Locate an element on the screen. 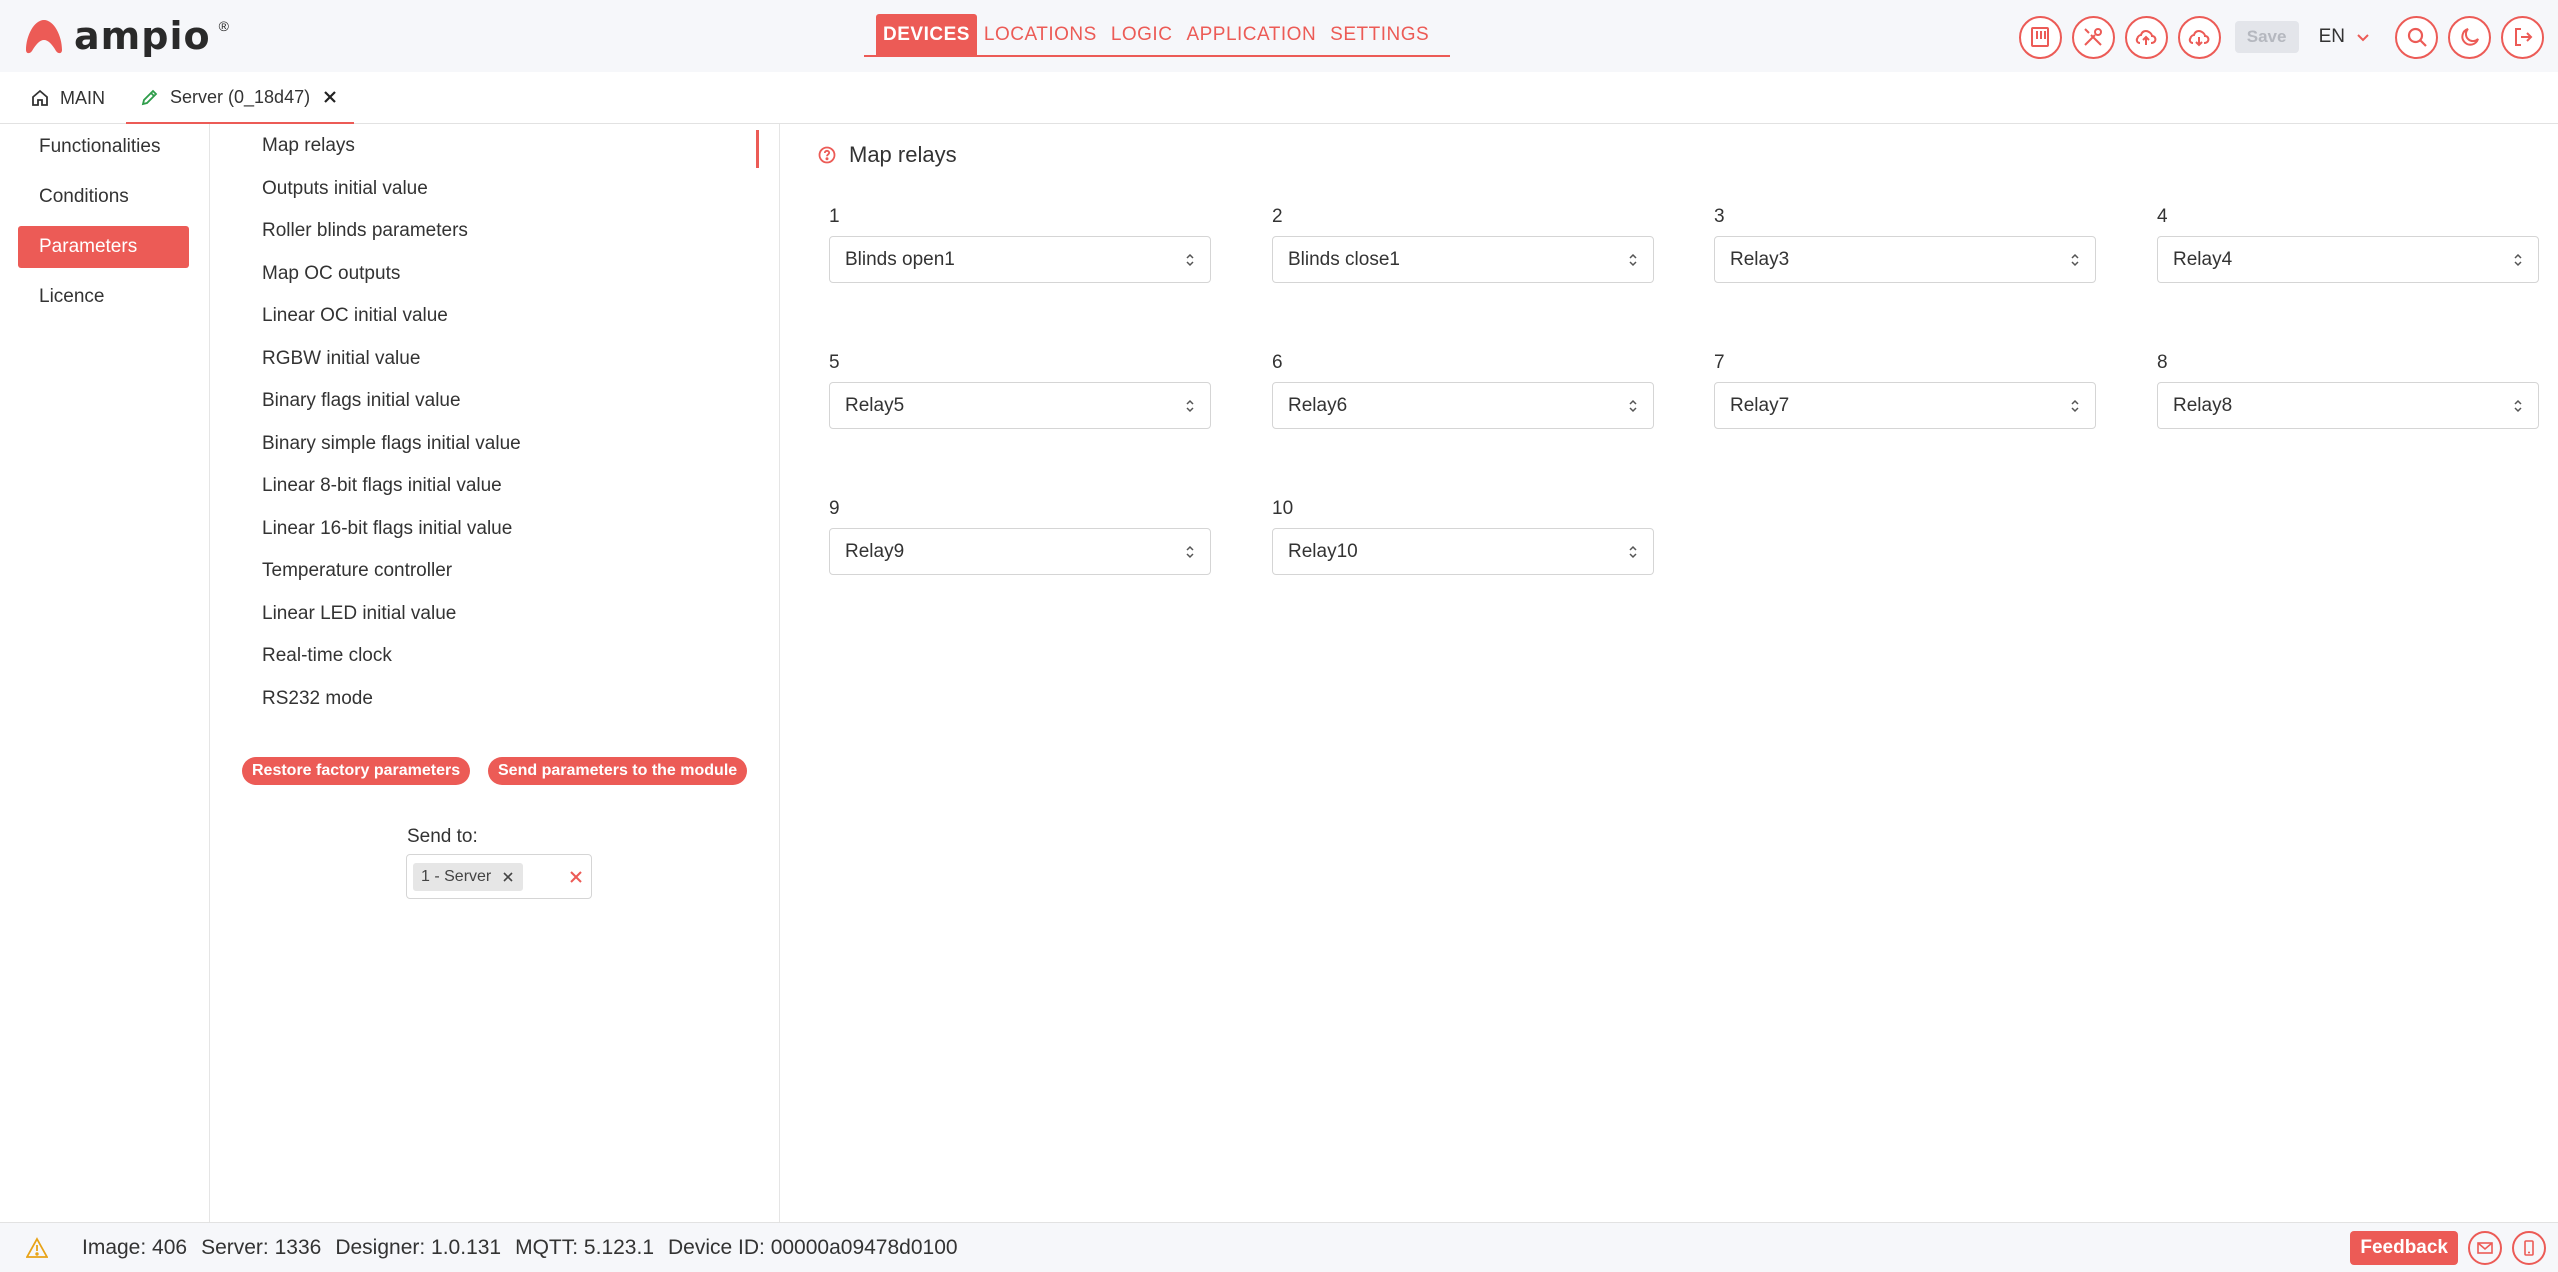  mobile-icon is located at coordinates (2529, 1248).